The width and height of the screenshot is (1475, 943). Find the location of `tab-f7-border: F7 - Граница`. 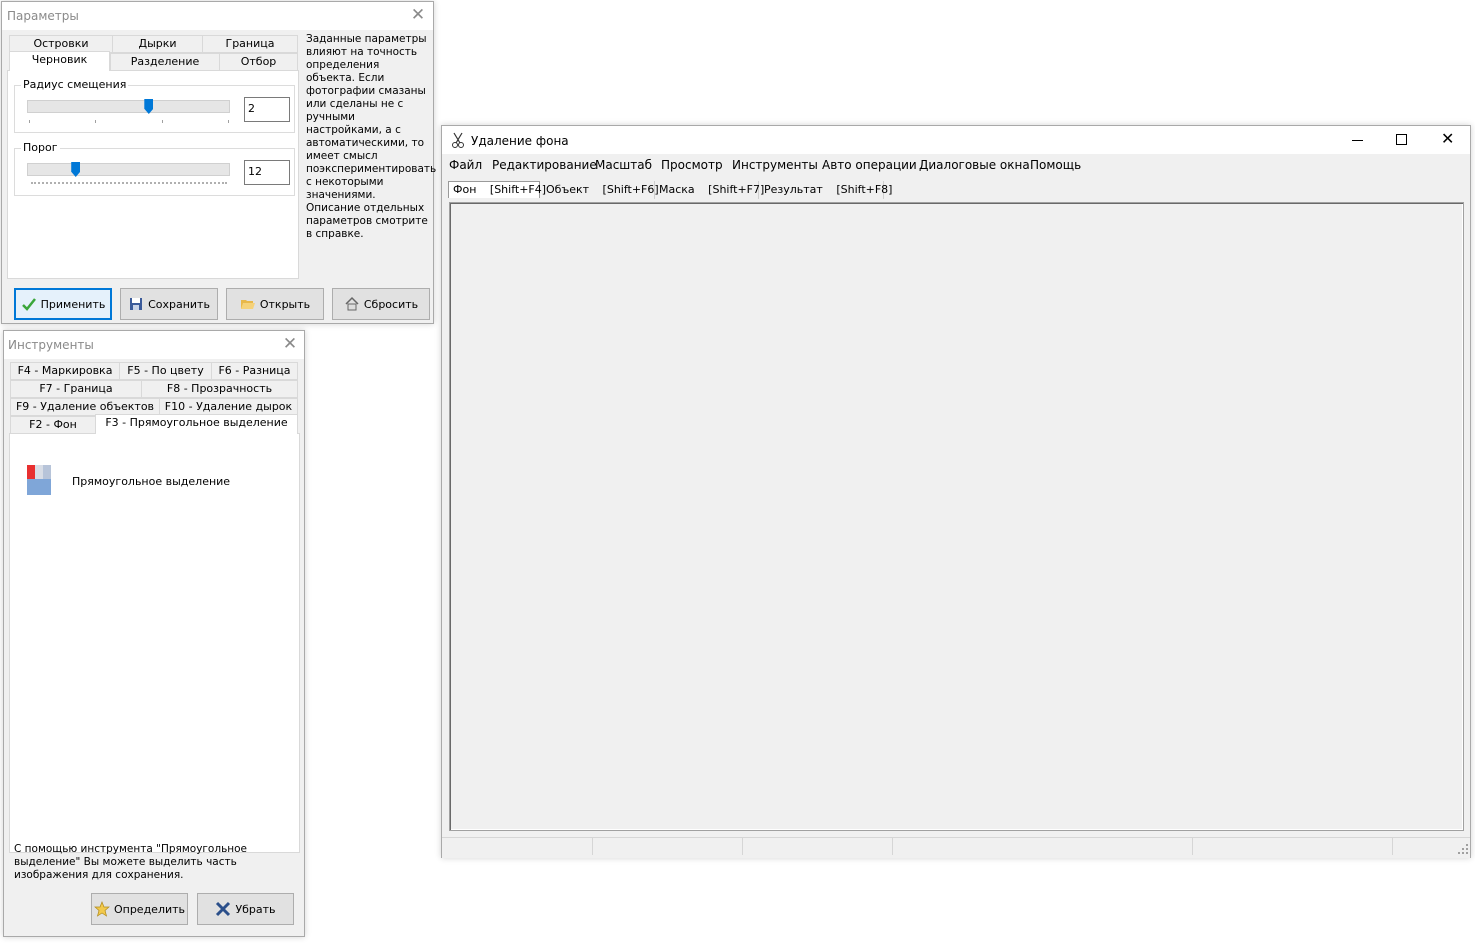

tab-f7-border: F7 - Граница is located at coordinates (76, 389).